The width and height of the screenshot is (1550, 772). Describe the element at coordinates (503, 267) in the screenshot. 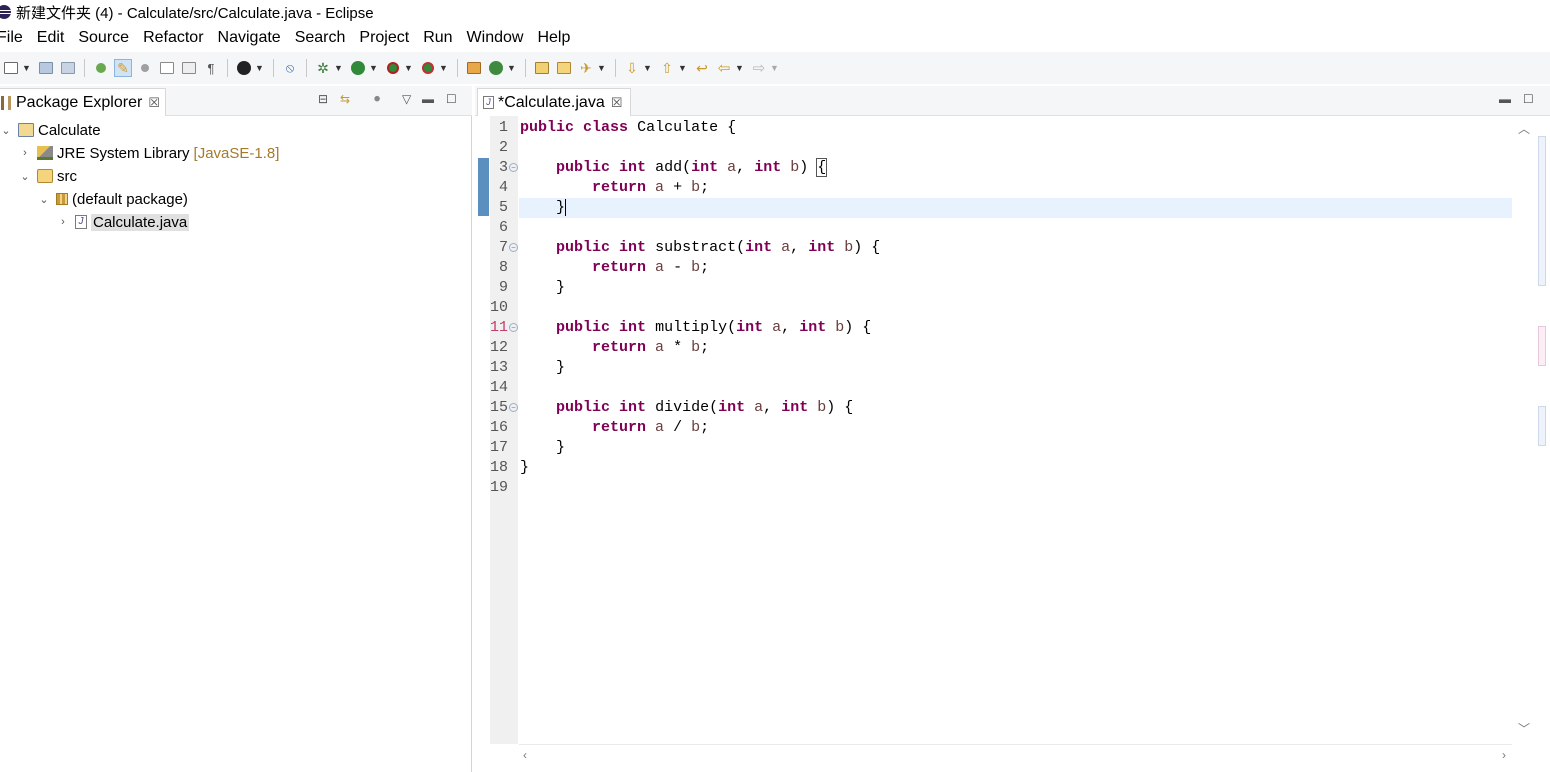

I see `line-number: 8` at that location.